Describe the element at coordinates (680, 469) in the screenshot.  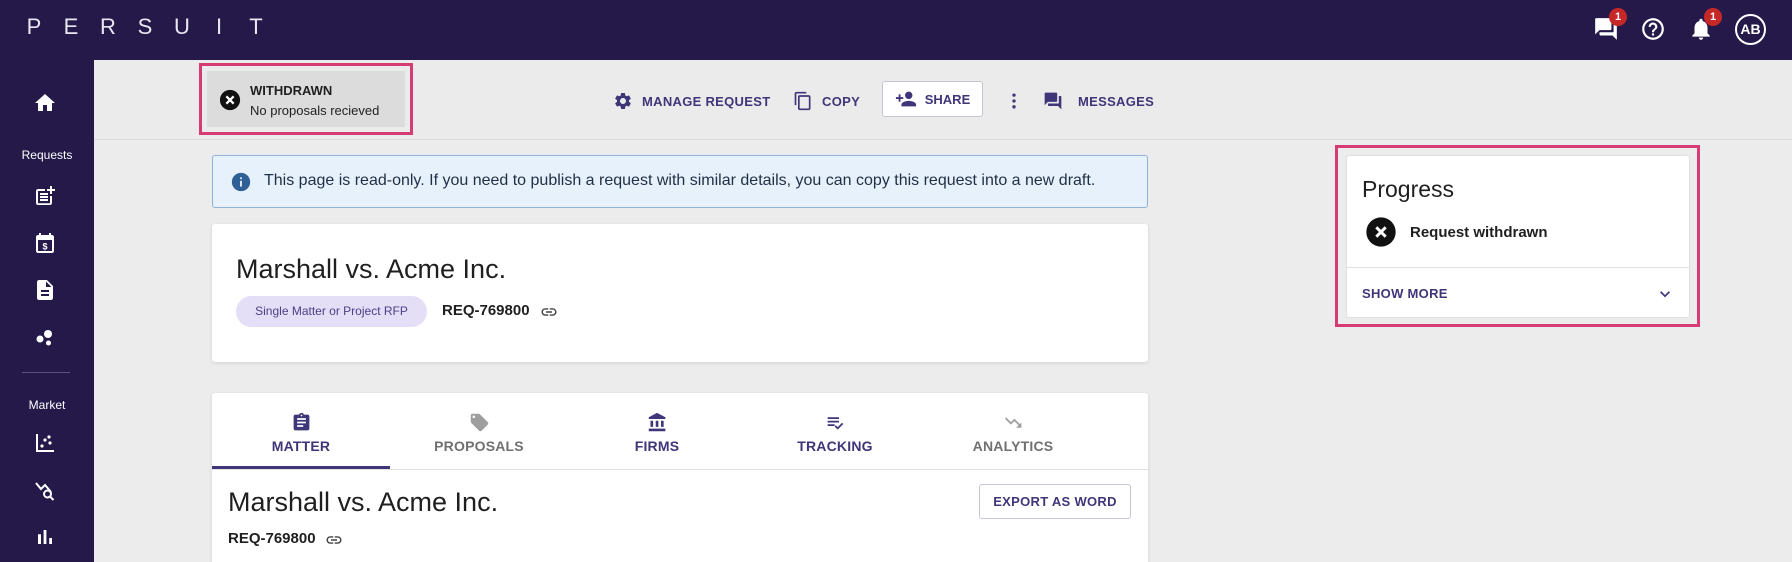
I see `tabs-divider` at that location.